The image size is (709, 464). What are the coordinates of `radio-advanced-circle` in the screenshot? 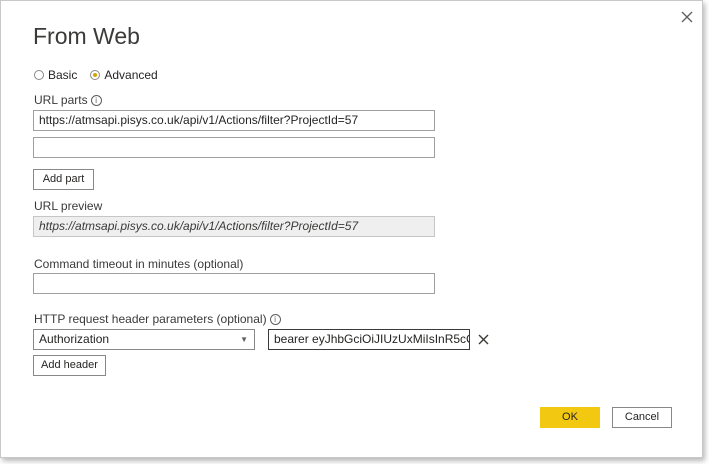 It's located at (95, 75).